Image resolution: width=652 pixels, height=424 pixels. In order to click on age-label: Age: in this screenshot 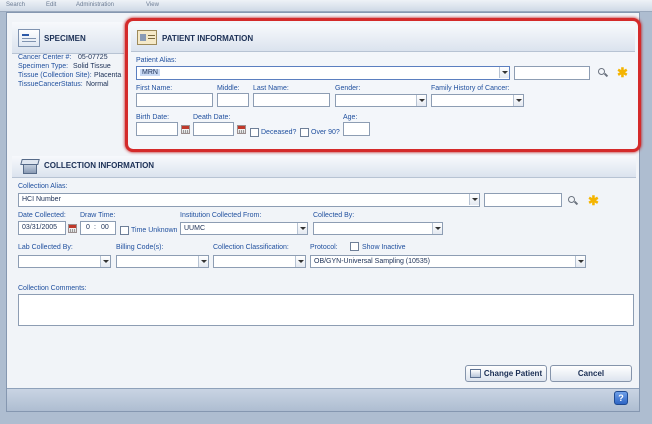, I will do `click(350, 117)`.